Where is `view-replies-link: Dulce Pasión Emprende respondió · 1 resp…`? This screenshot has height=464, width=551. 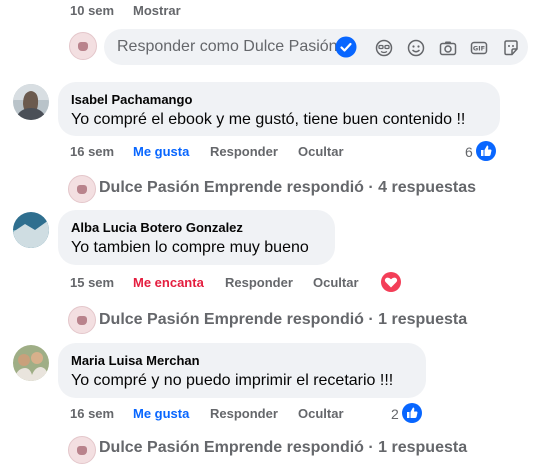
view-replies-link: Dulce Pasión Emprende respondió · 1 resp… is located at coordinates (283, 320).